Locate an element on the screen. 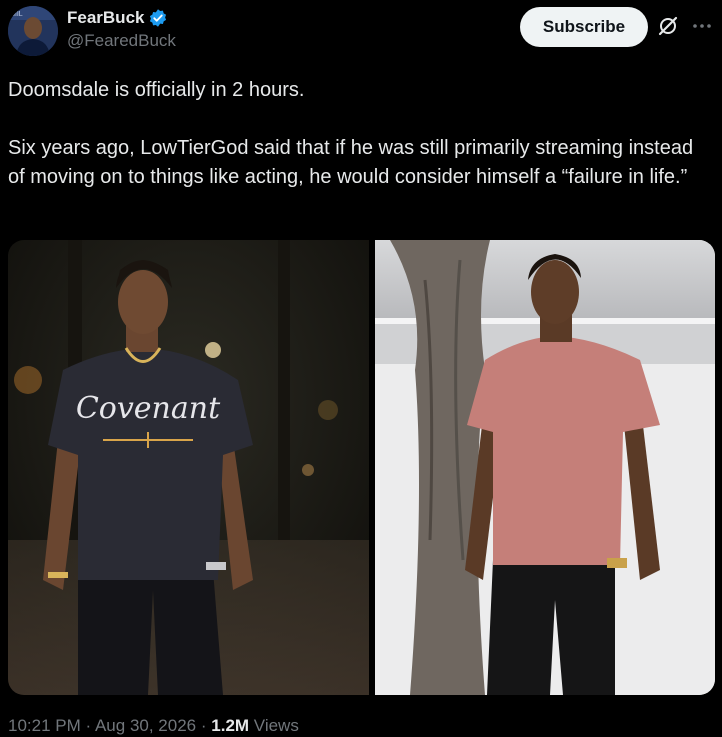 This screenshot has height=737, width=722. avatar: MIL is located at coordinates (33, 31).